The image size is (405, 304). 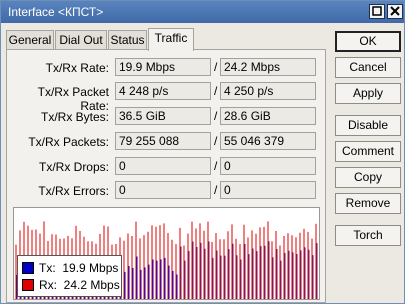 I want to click on copy-button: Copy, so click(x=368, y=177).